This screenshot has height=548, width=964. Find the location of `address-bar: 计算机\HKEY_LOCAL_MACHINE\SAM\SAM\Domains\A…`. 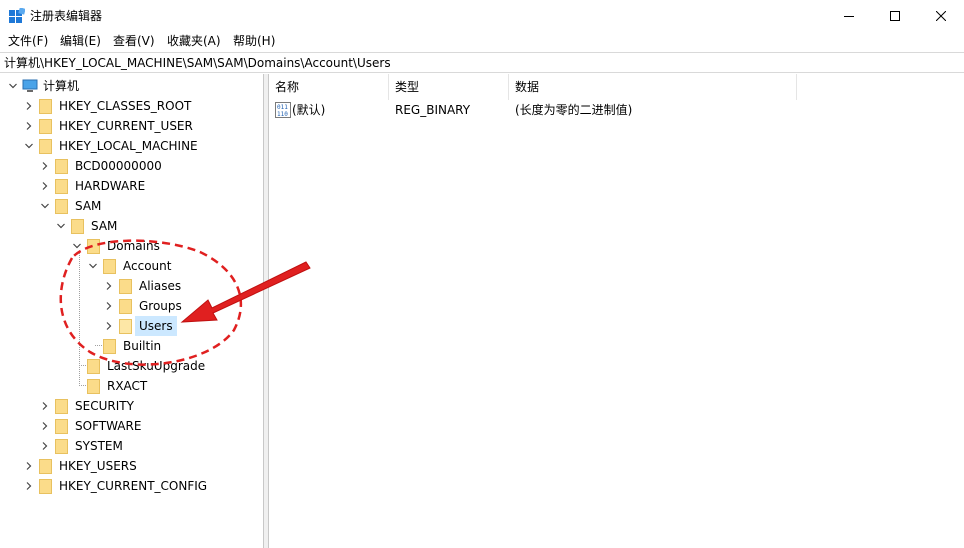

address-bar: 计算机\HKEY_LOCAL_MACHINE\SAM\SAM\Domains\A… is located at coordinates (482, 62).